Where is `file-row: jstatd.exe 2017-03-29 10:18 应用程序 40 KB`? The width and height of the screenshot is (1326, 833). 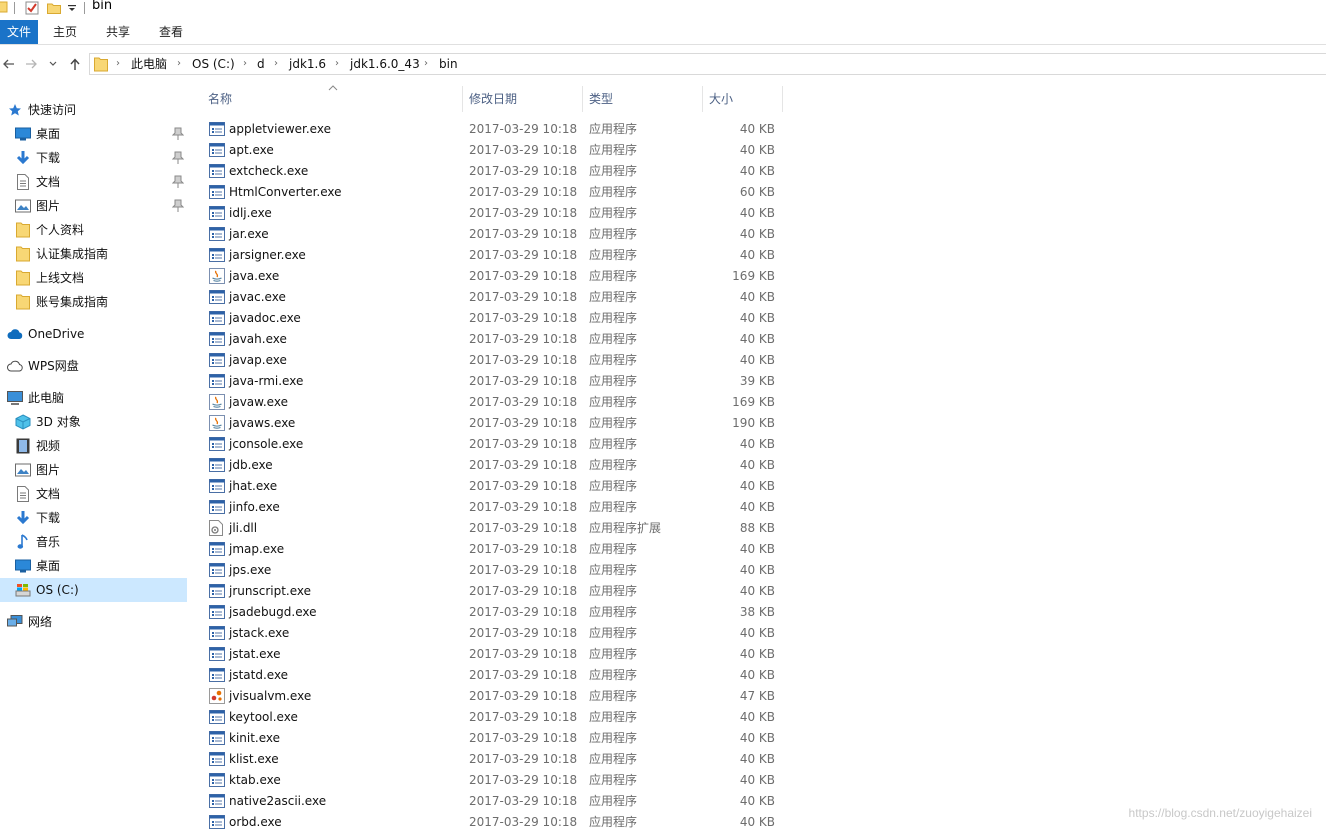
file-row: jstatd.exe 2017-03-29 10:18 应用程序 40 KB is located at coordinates (490, 675).